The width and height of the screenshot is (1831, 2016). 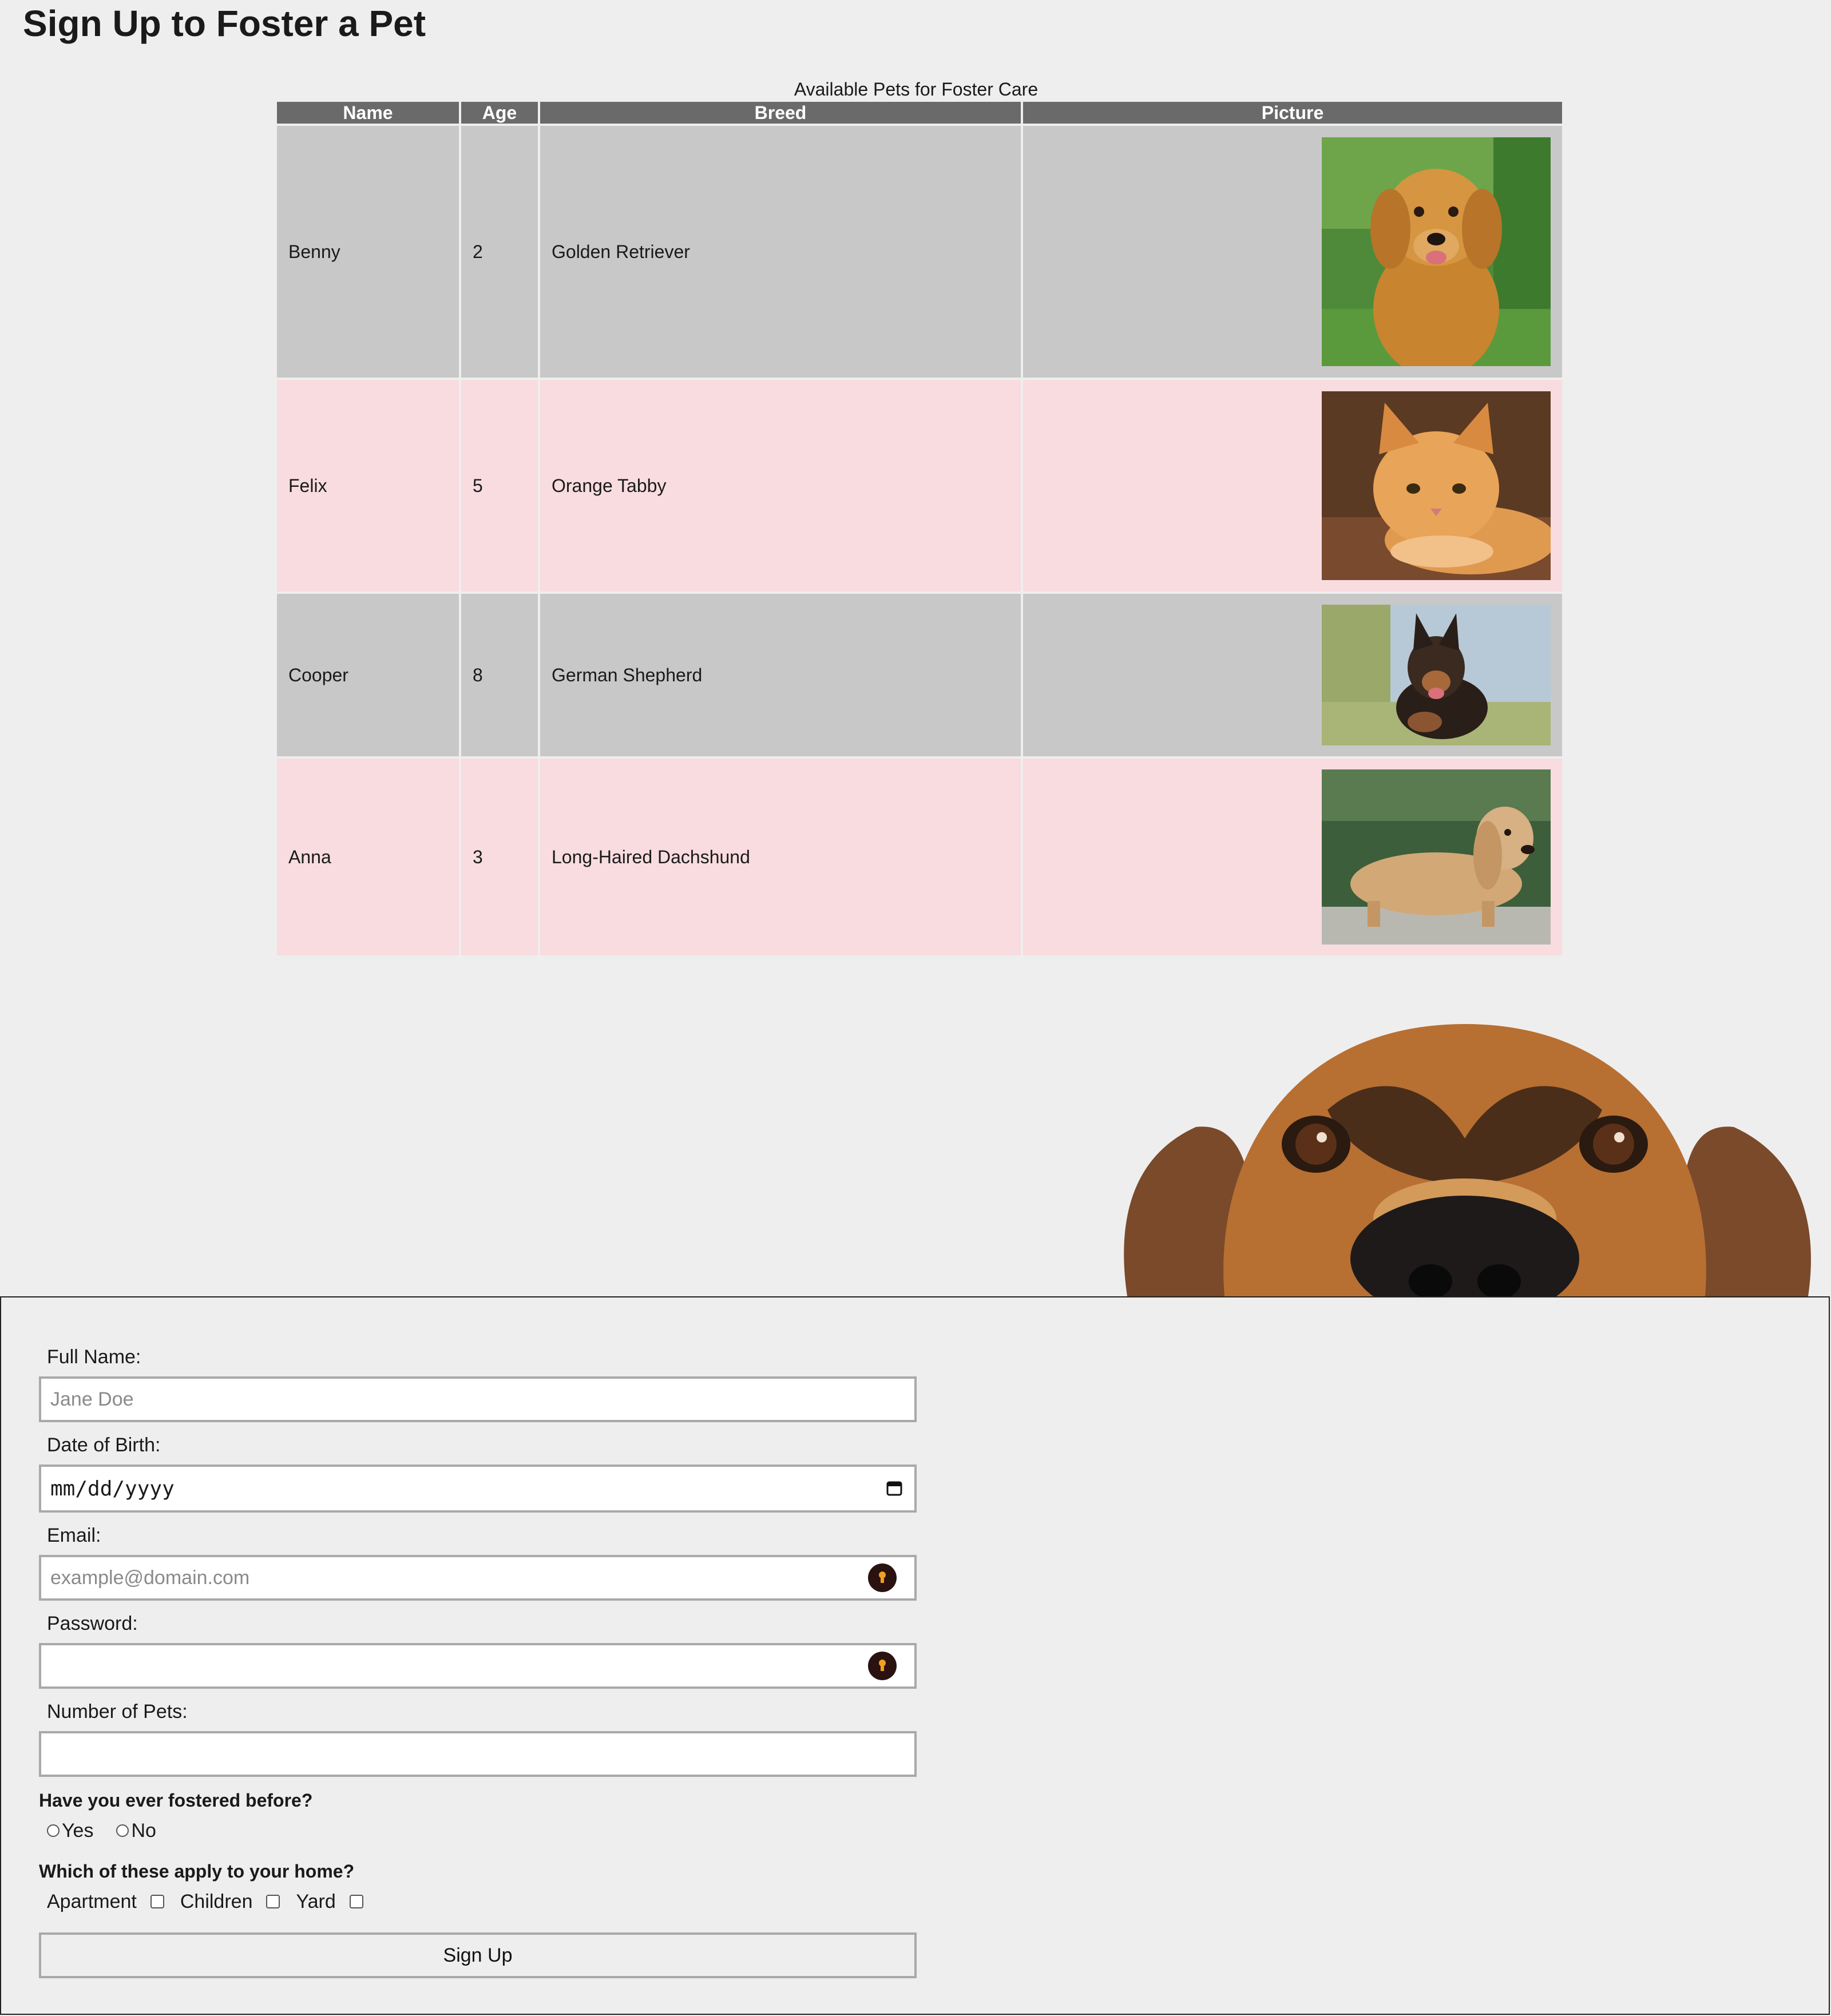 I want to click on pet-name: Anna, so click(x=368, y=857).